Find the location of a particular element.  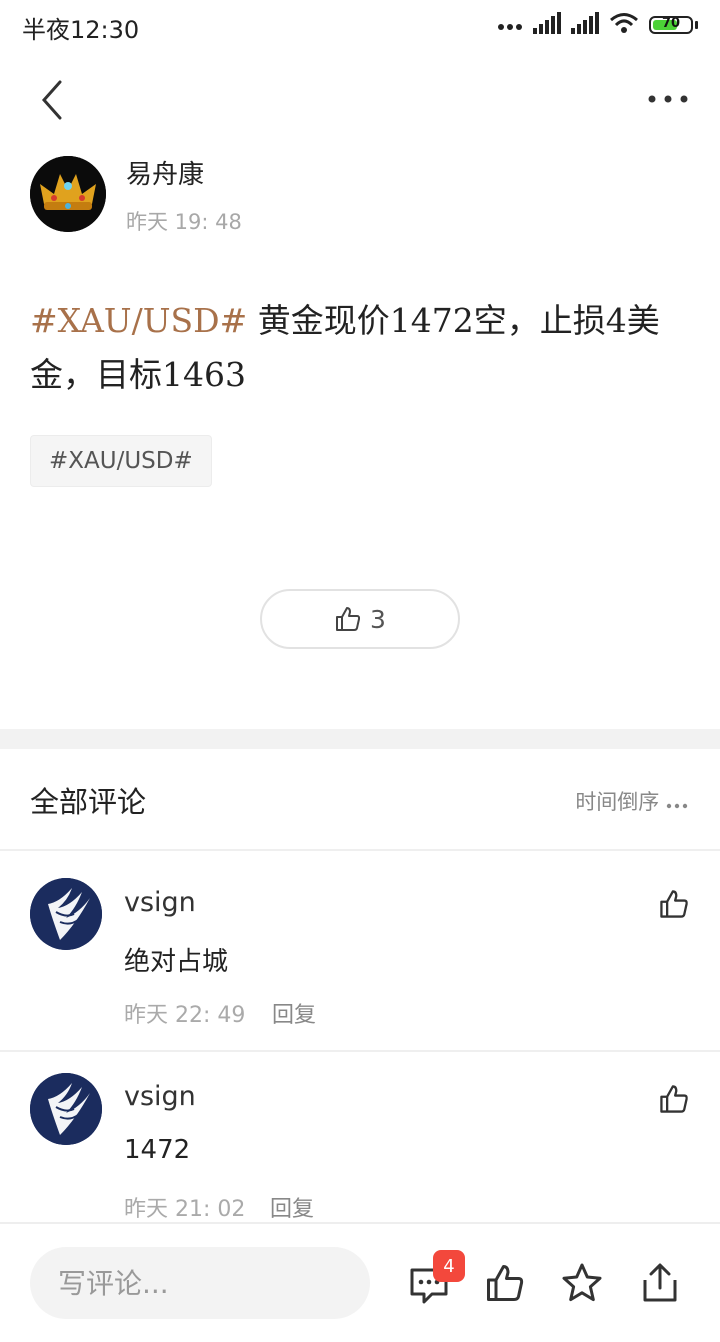

author-avatar is located at coordinates (68, 194).